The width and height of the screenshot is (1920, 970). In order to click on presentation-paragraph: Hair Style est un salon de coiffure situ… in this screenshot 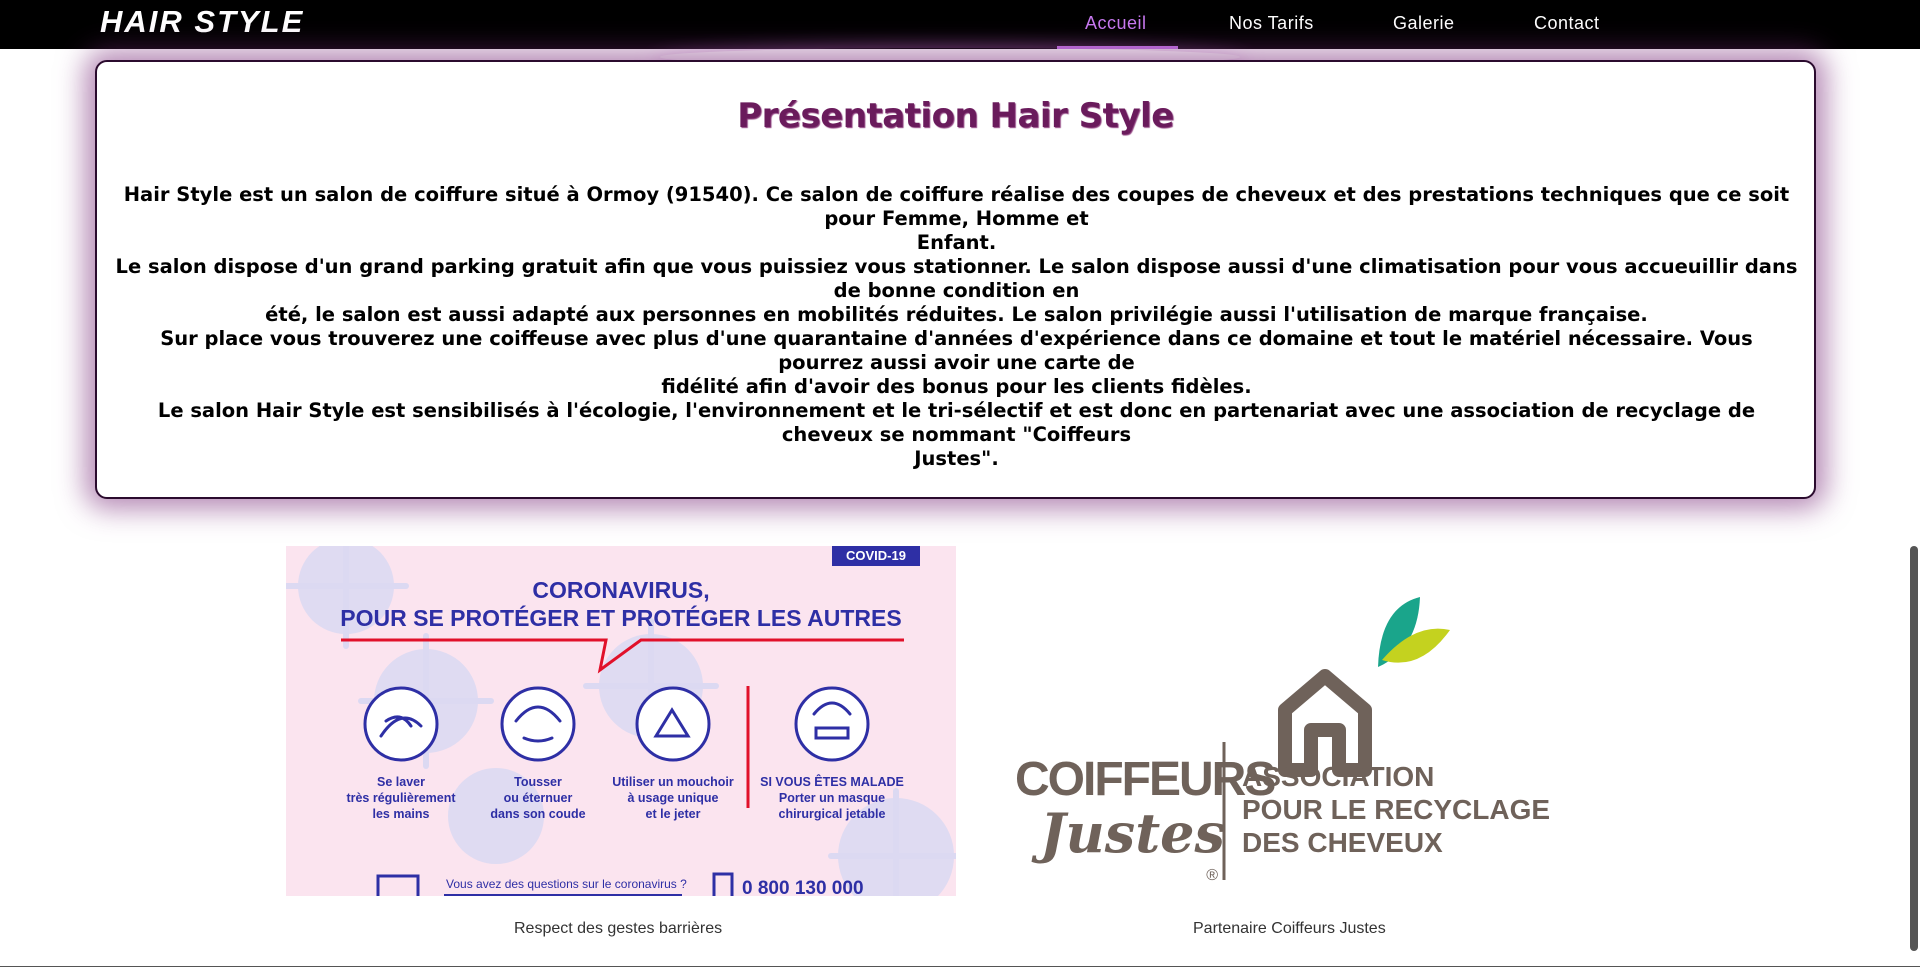, I will do `click(956, 219)`.